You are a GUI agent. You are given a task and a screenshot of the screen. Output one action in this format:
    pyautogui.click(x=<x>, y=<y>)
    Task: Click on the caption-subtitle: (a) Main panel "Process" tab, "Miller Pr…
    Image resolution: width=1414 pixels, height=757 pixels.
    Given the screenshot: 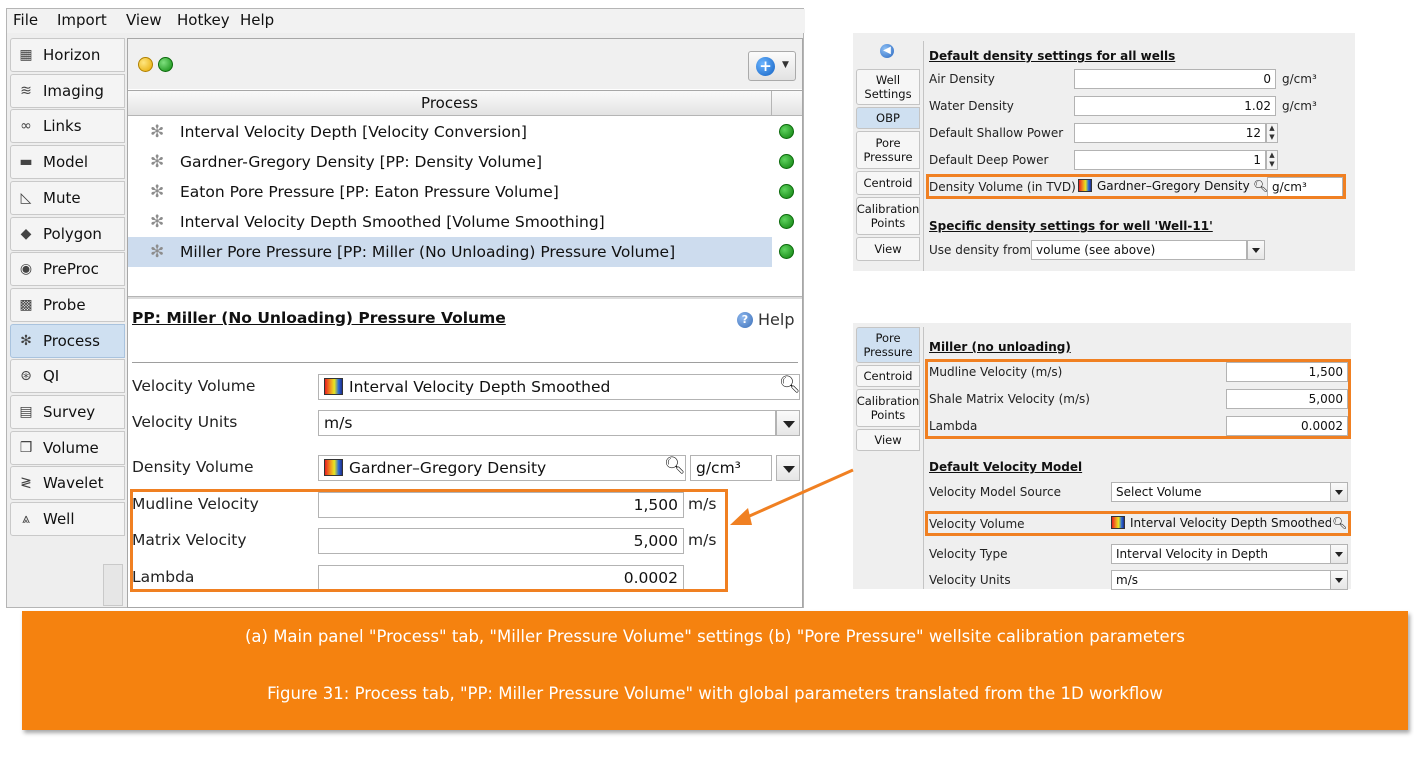 What is the action you would take?
    pyautogui.click(x=715, y=636)
    